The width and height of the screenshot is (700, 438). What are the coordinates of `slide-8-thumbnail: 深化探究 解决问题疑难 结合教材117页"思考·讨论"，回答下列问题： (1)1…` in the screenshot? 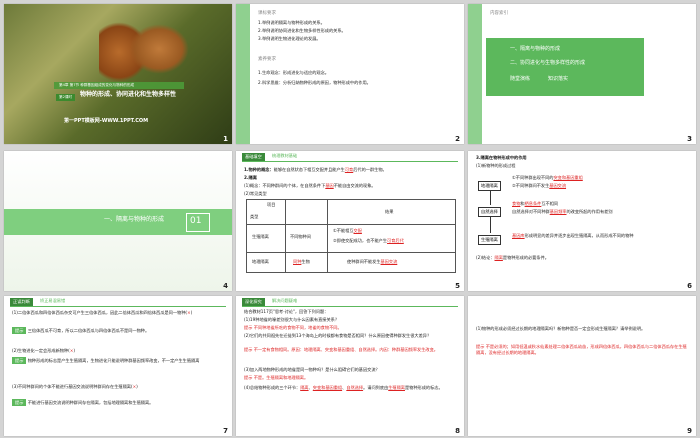 It's located at (350, 366).